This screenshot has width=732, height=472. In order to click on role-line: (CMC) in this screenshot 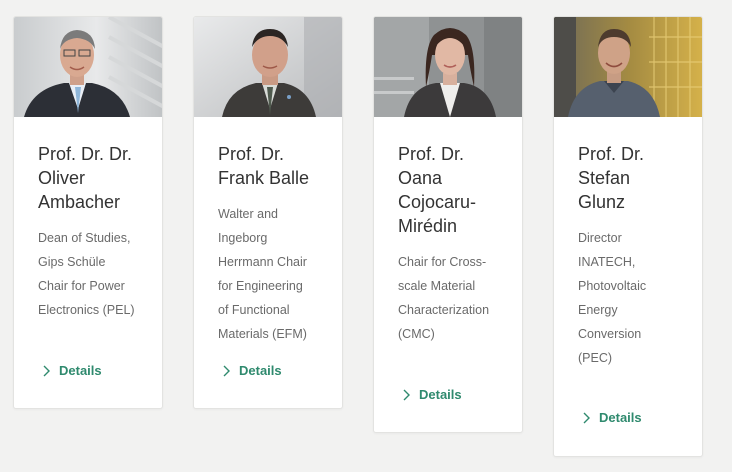, I will do `click(416, 334)`.